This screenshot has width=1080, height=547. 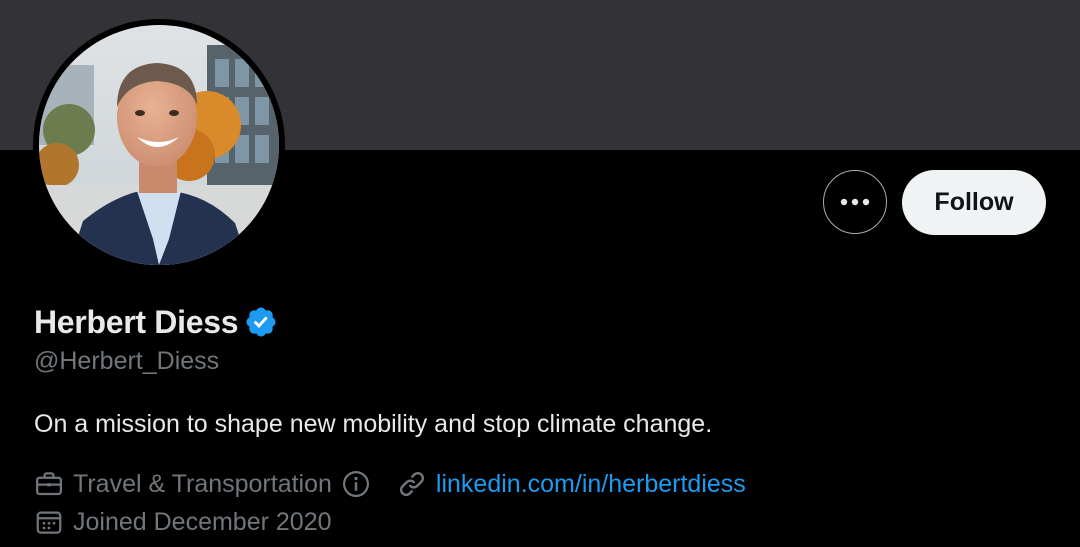 I want to click on more-options-button, so click(x=855, y=202).